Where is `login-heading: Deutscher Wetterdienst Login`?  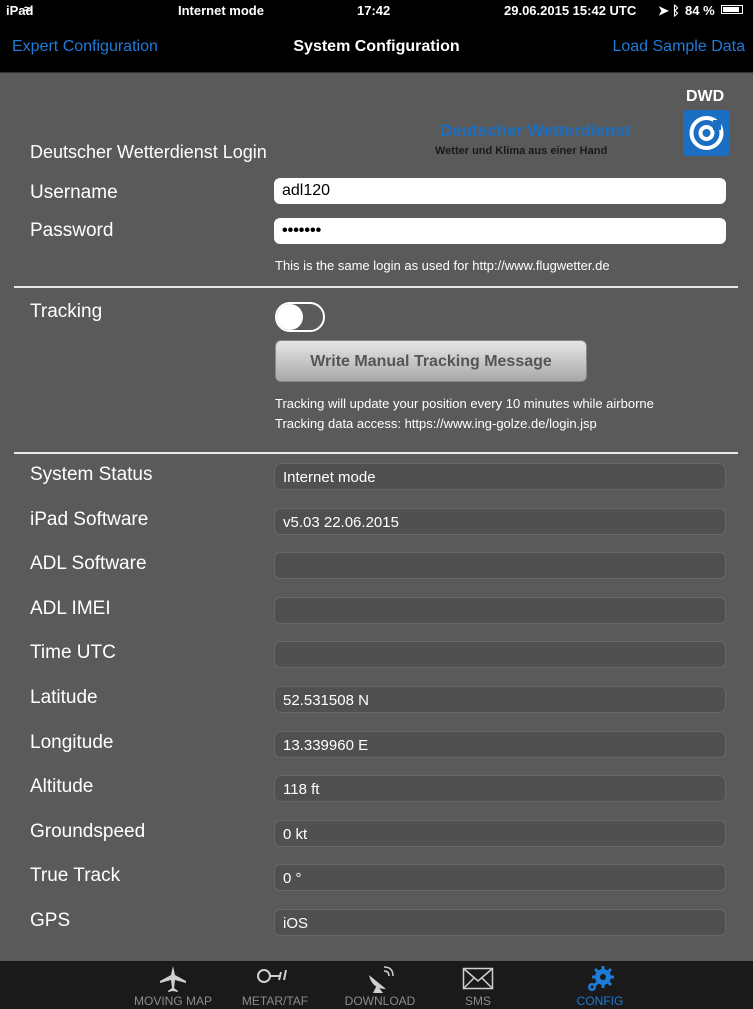
login-heading: Deutscher Wetterdienst Login is located at coordinates (148, 152).